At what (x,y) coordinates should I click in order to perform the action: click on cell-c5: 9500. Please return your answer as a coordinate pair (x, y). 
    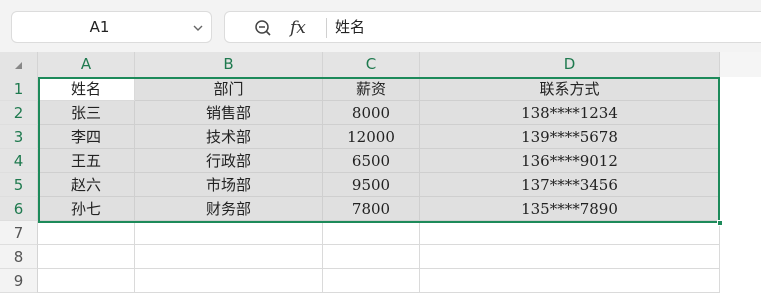
    Looking at the image, I should click on (371, 185).